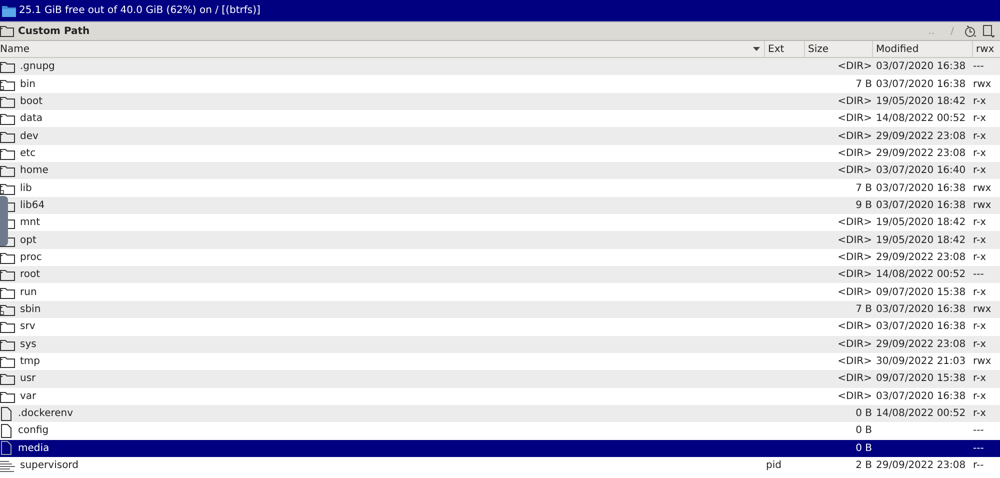 This screenshot has width=1000, height=478. I want to click on modified-date: 03/07/2020 16:40, so click(921, 170).